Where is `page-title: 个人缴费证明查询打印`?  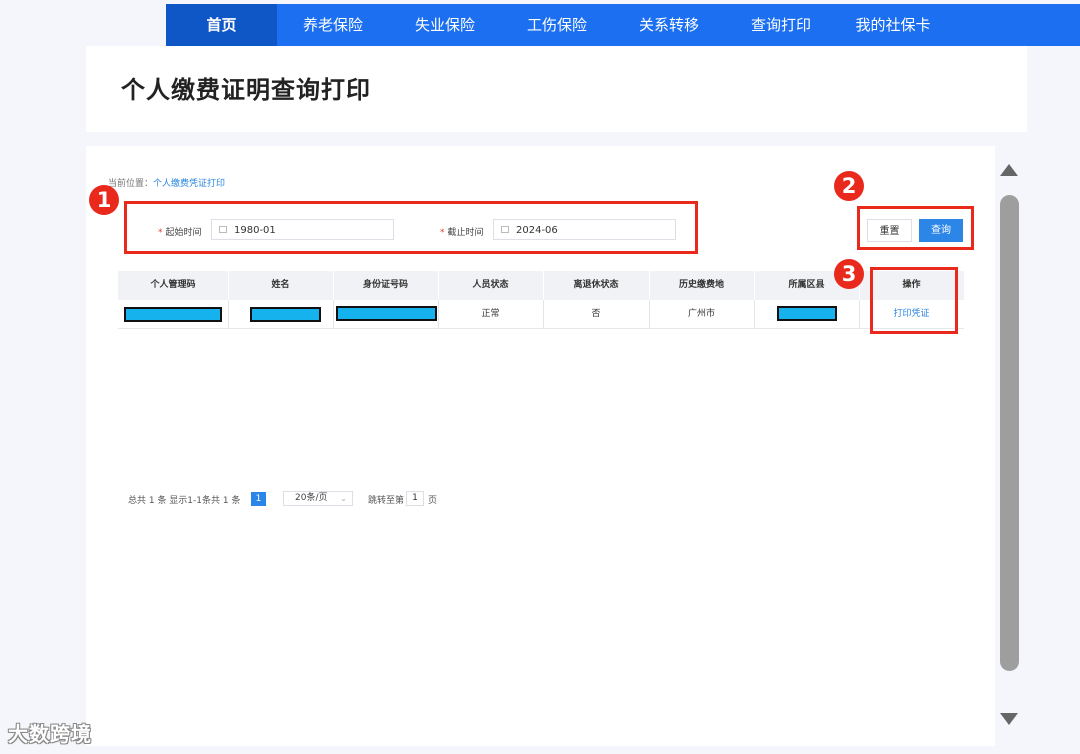 page-title: 个人缴费证明查询打印 is located at coordinates (246, 90).